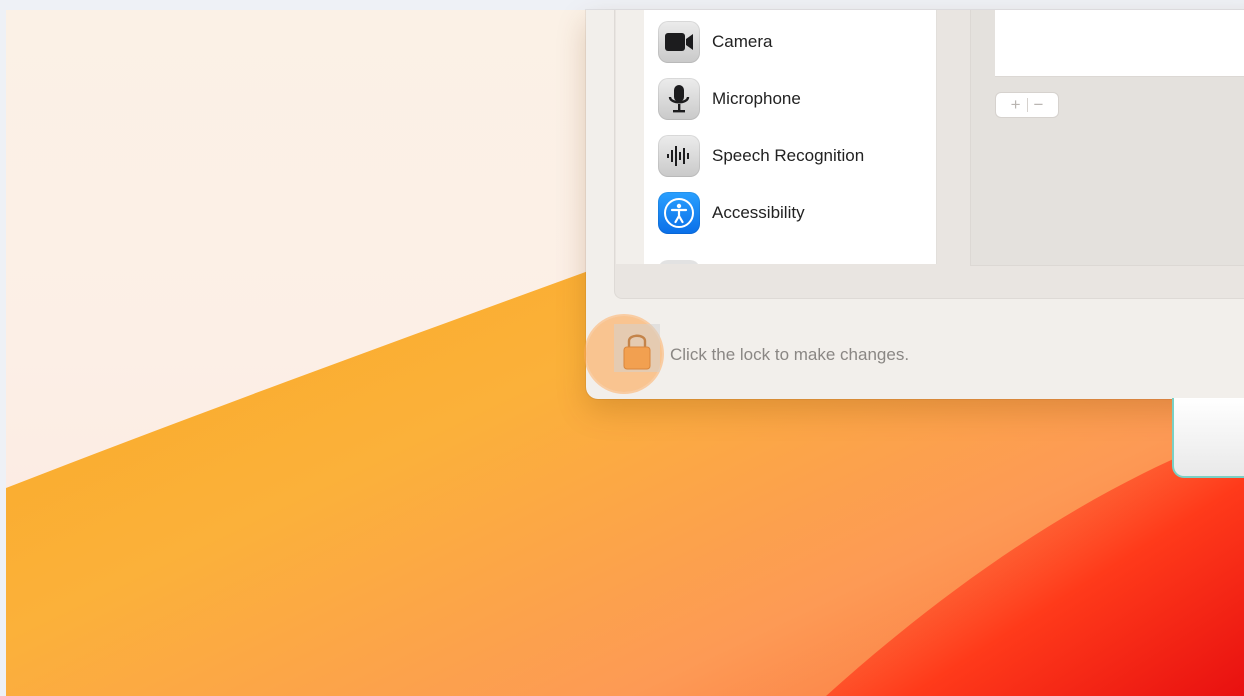  What do you see at coordinates (788, 155) in the screenshot?
I see `list-item-label: Speech Recognition` at bounding box center [788, 155].